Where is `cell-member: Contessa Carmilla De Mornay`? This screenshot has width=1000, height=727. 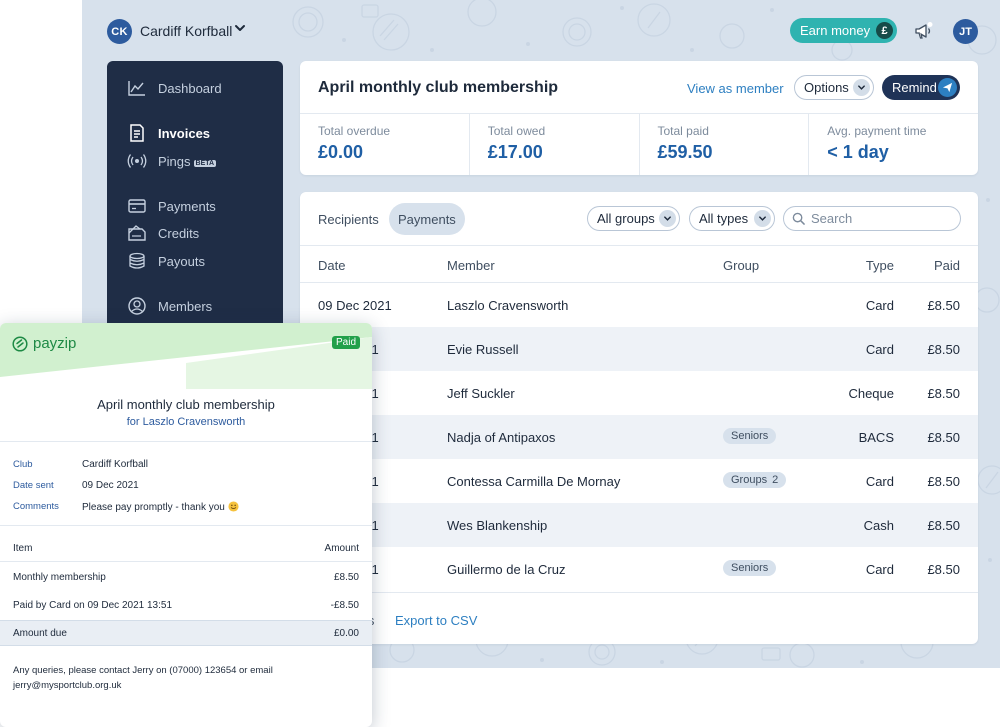 cell-member: Contessa Carmilla De Mornay is located at coordinates (534, 481).